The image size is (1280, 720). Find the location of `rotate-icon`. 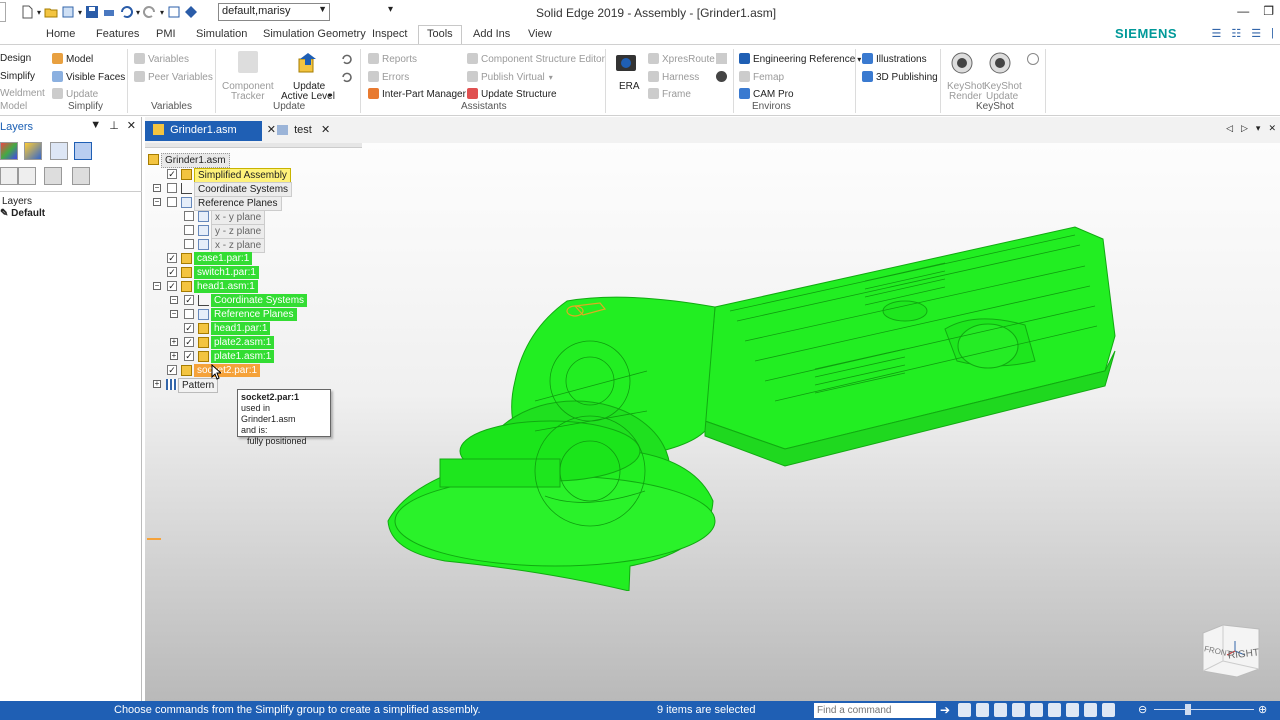

rotate-icon is located at coordinates (1036, 710).